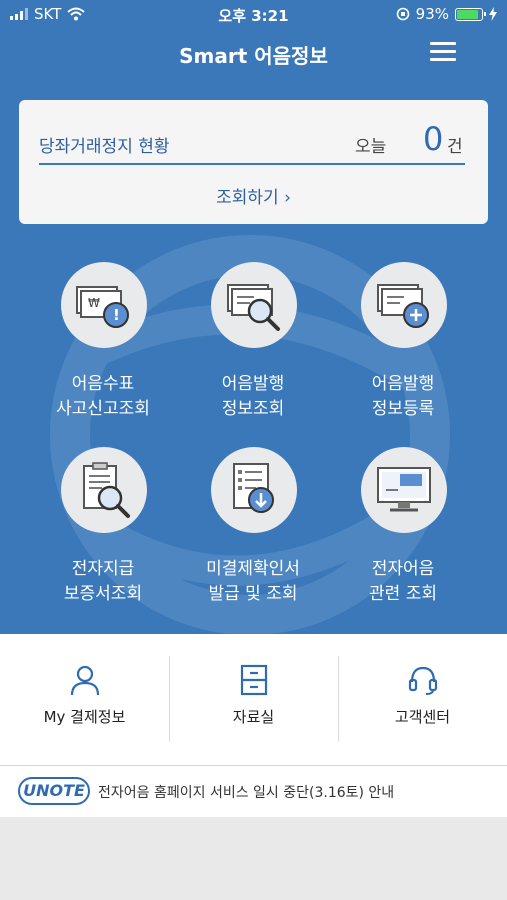 Image resolution: width=507 pixels, height=900 pixels. I want to click on orientation-lock-icon, so click(402, 14).